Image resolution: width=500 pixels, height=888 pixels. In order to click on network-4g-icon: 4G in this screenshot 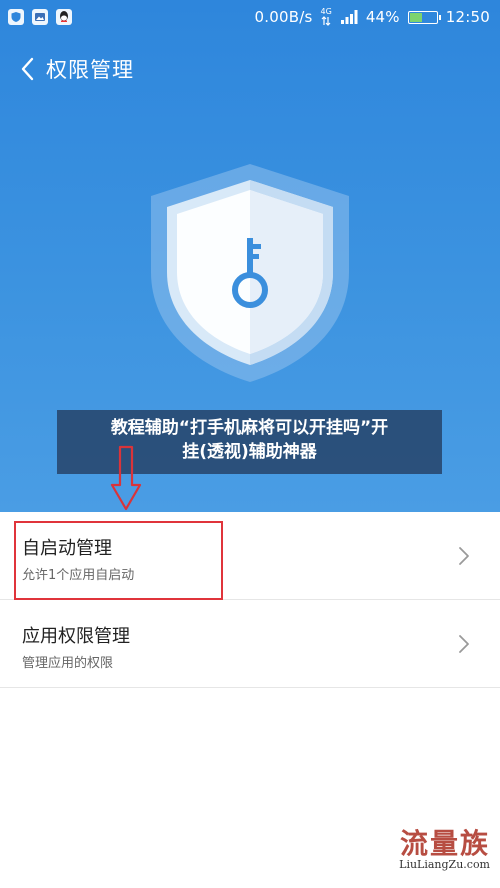, I will do `click(326, 17)`.